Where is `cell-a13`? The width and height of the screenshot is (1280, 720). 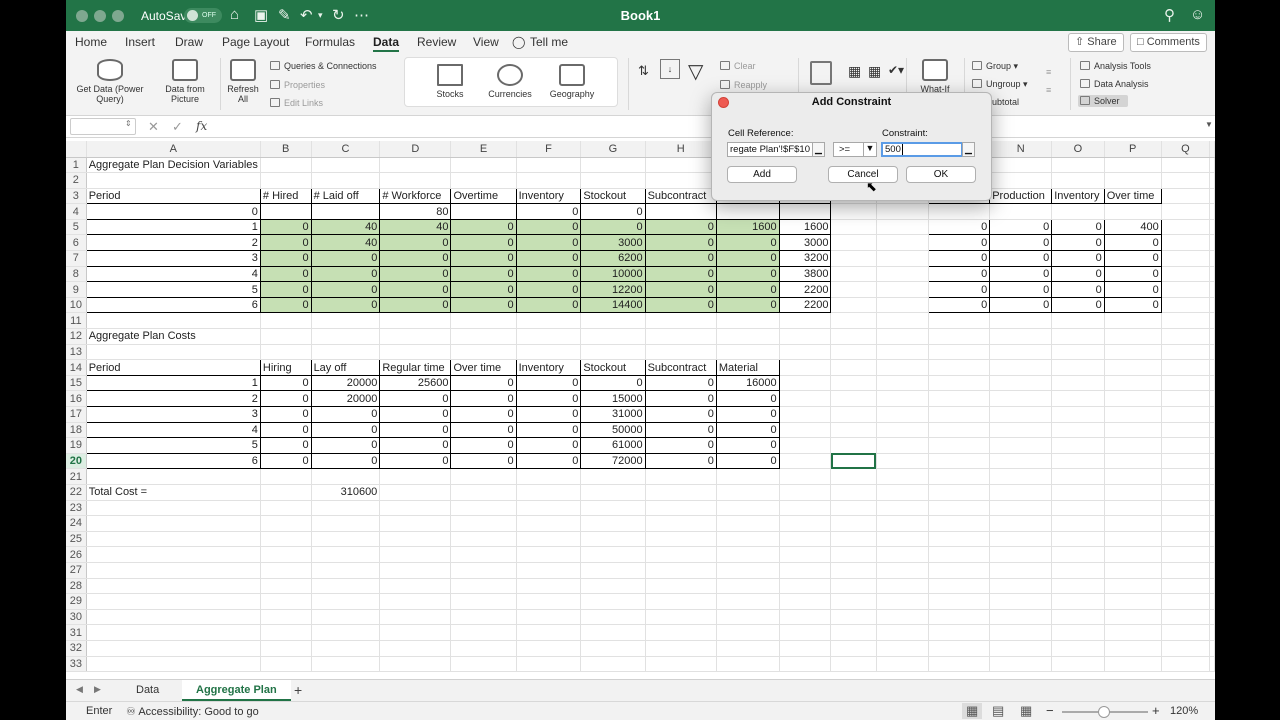
cell-a13 is located at coordinates (173, 352).